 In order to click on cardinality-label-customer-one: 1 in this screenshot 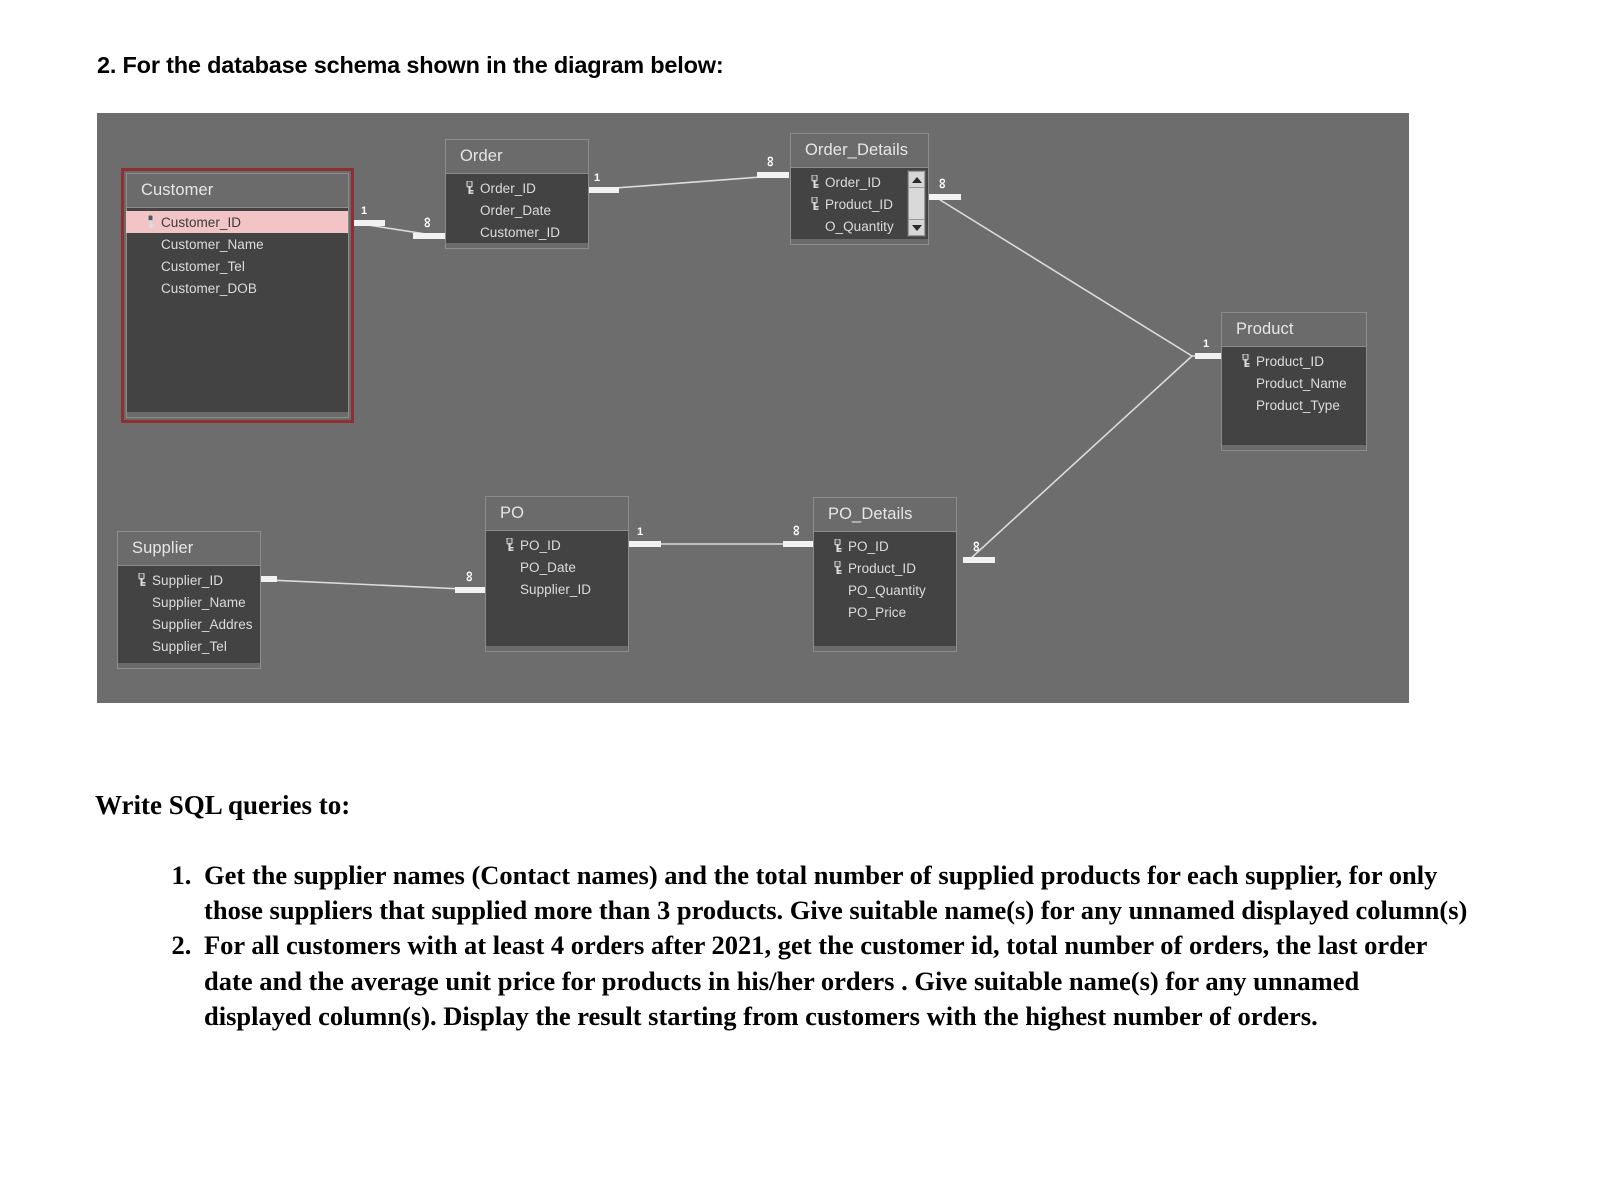, I will do `click(364, 211)`.